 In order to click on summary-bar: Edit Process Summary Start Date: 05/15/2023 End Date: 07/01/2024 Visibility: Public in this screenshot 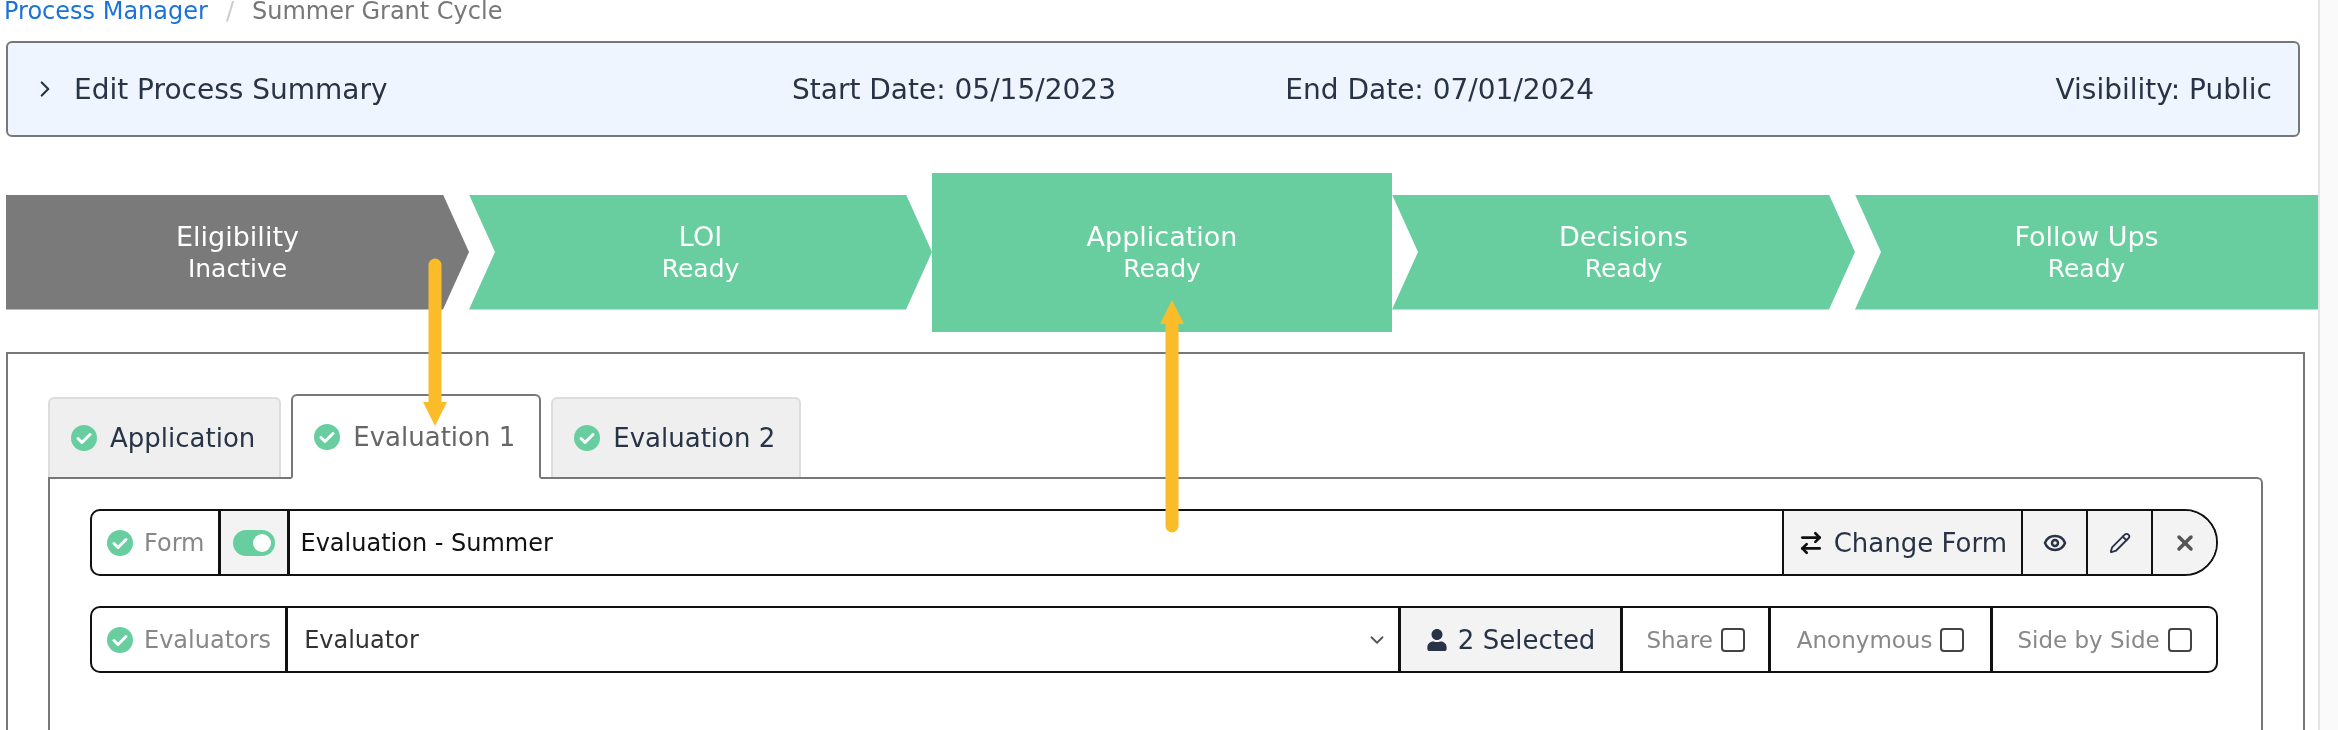, I will do `click(1153, 89)`.